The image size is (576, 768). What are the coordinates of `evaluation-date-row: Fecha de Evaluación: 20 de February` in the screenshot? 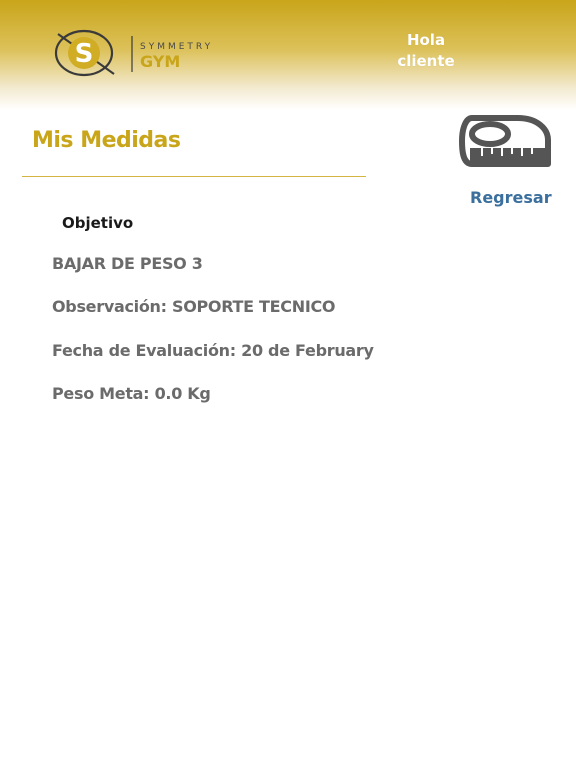 It's located at (213, 350).